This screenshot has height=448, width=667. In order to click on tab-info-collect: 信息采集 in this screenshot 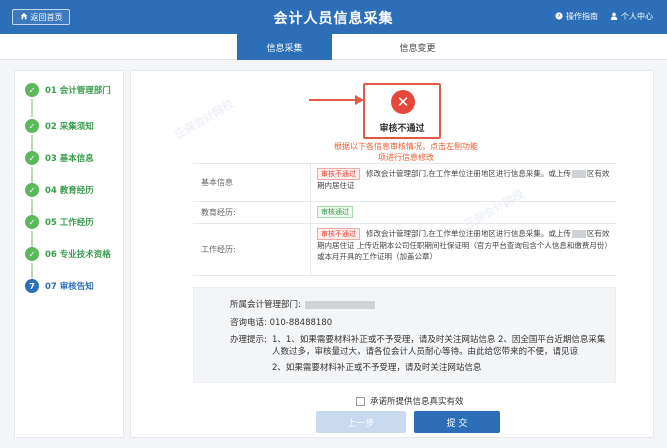, I will do `click(284, 47)`.